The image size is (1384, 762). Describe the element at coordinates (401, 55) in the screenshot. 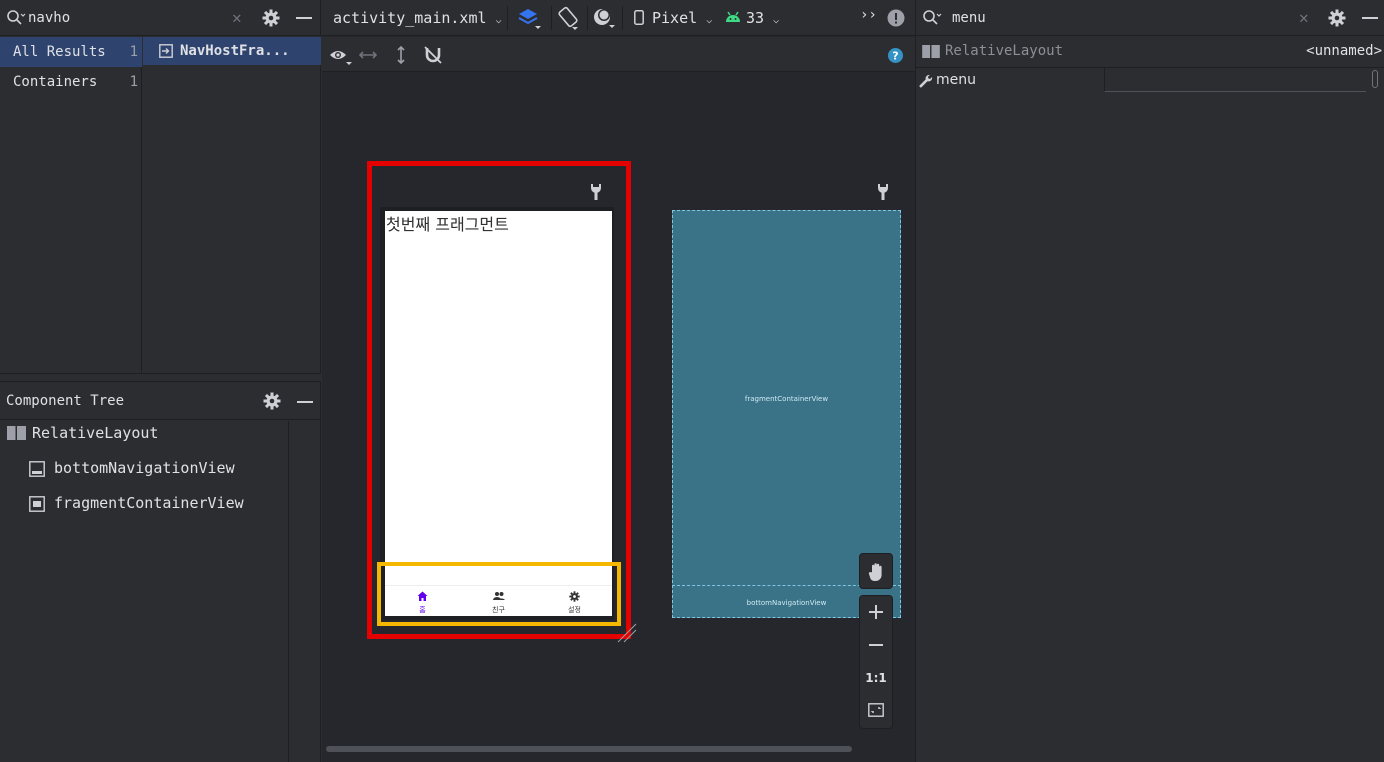

I see `vertical-resize-icon` at that location.